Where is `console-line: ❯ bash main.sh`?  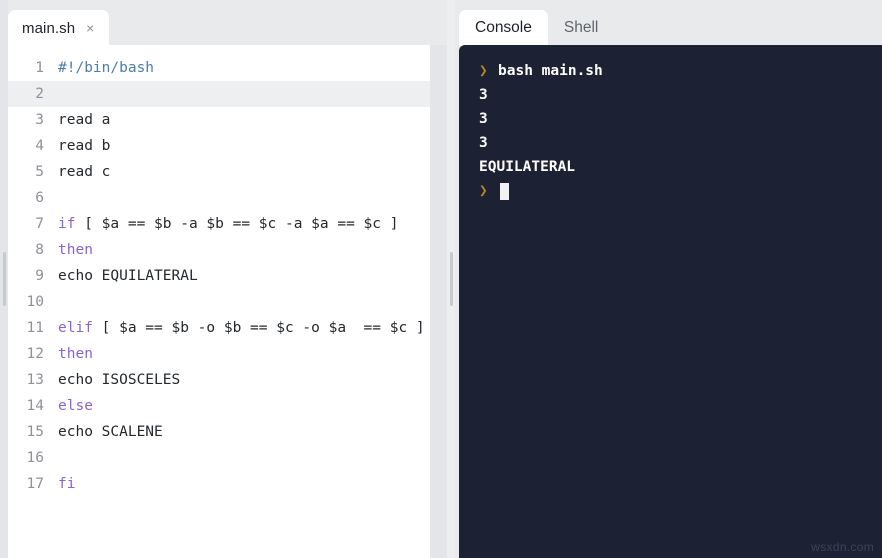 console-line: ❯ bash main.sh is located at coordinates (670, 71).